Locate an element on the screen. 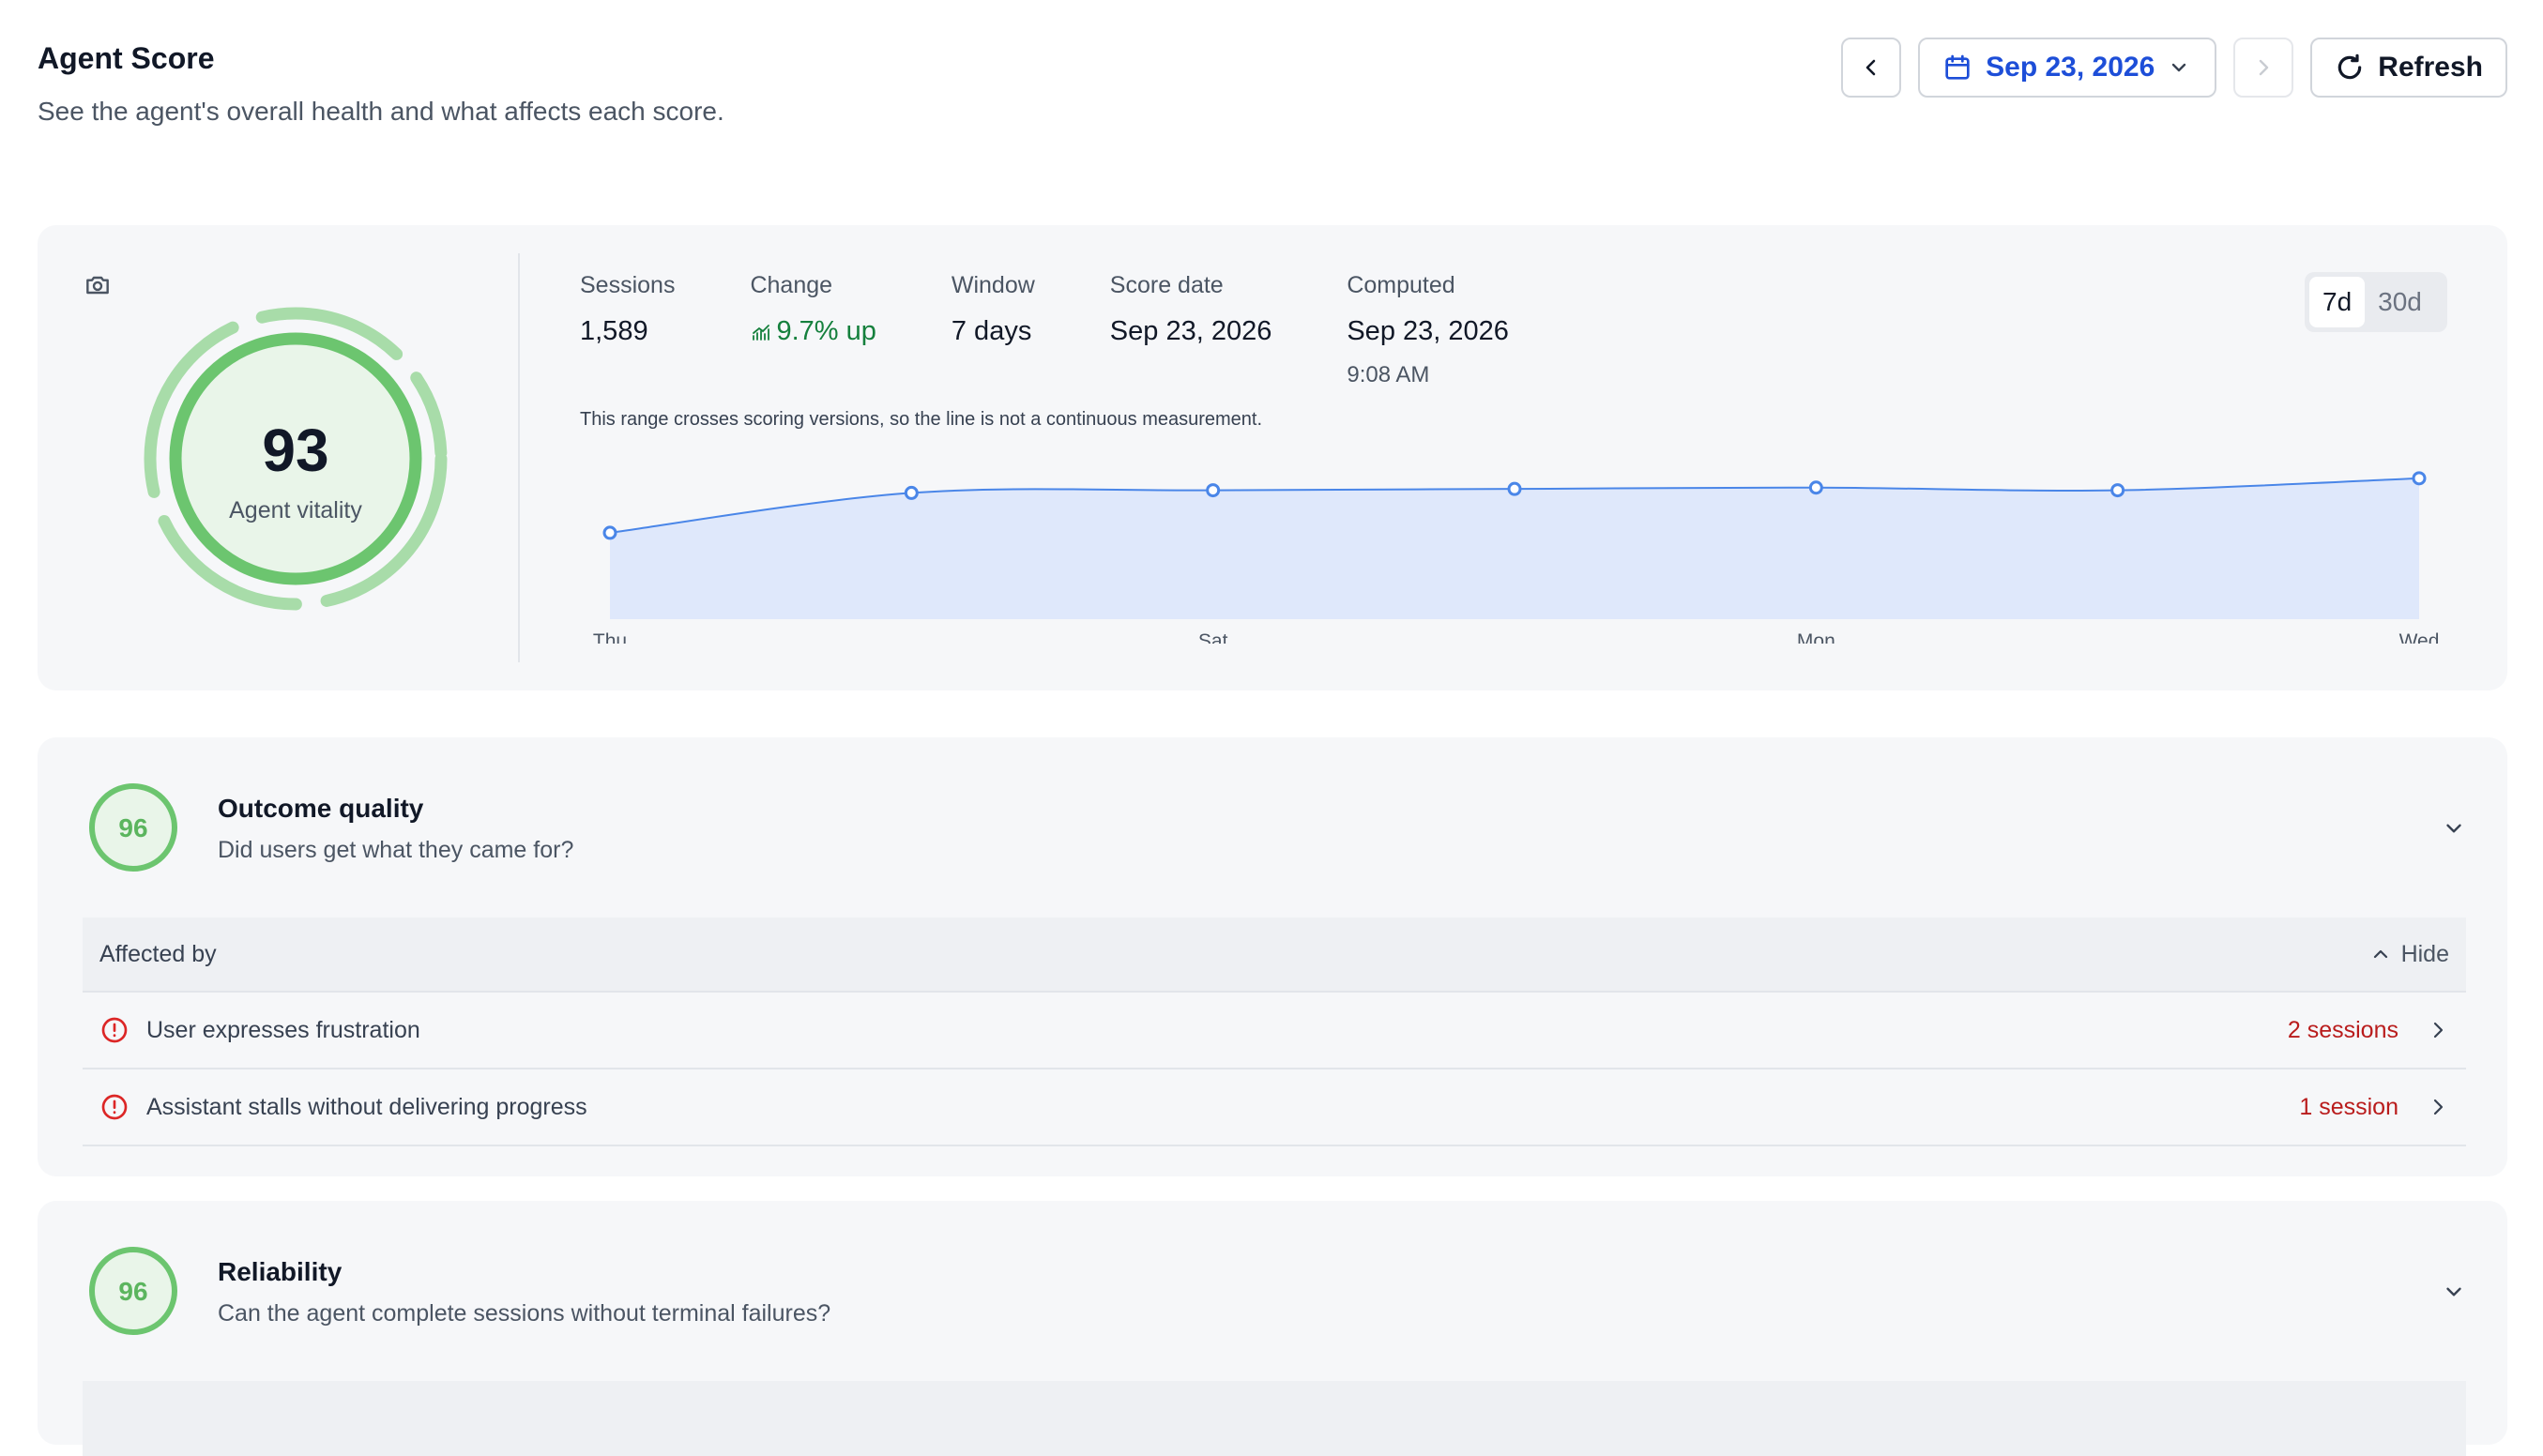 The height and width of the screenshot is (1456, 2543). card-divider is located at coordinates (519, 457).